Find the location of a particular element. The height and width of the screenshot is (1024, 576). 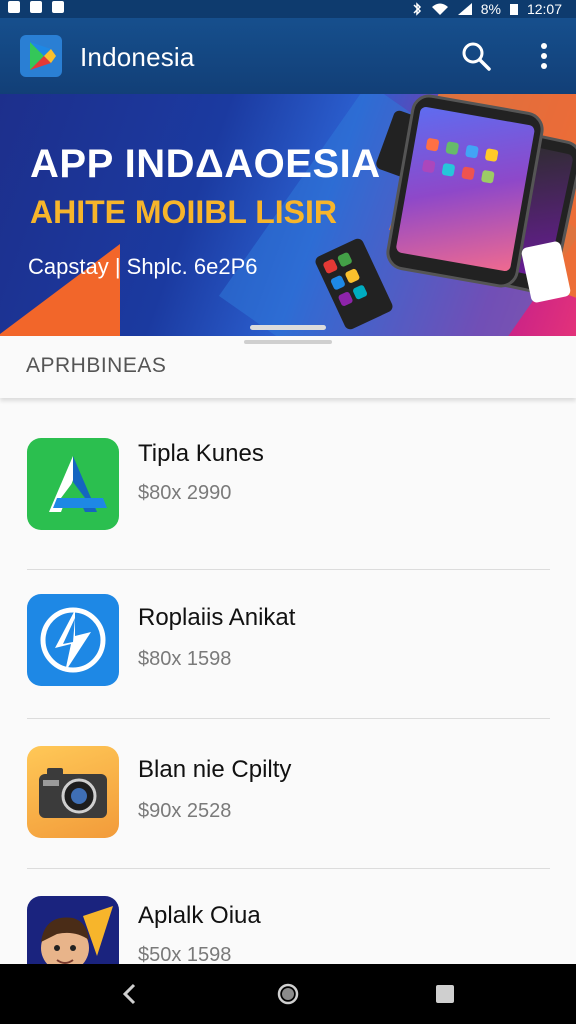

app-bar: Indonesia is located at coordinates (288, 56).